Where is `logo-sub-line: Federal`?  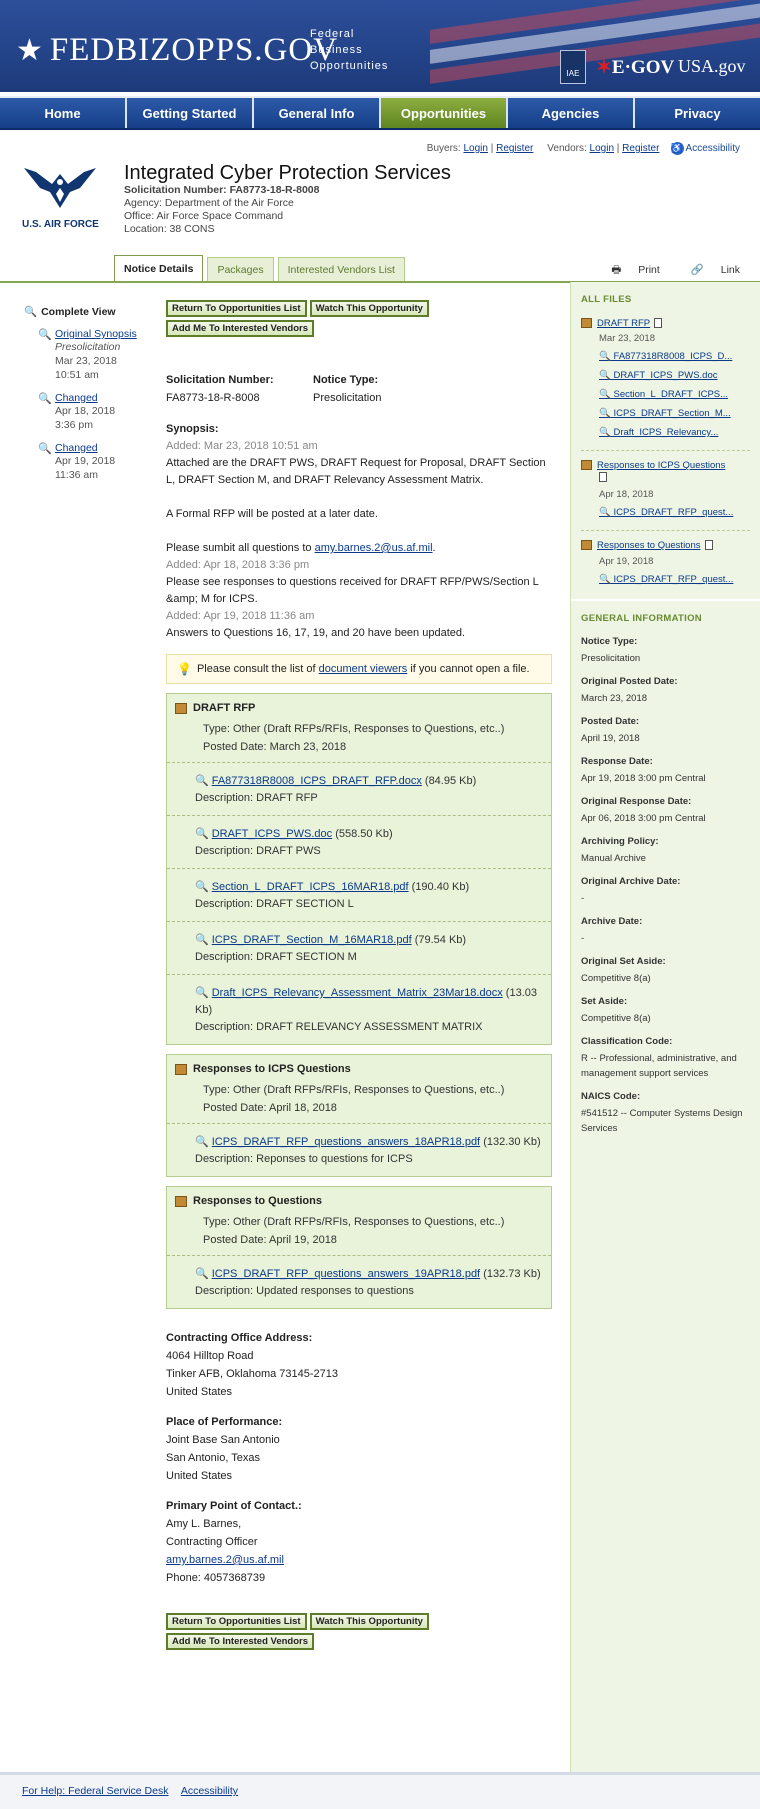
logo-sub-line: Federal is located at coordinates (332, 34).